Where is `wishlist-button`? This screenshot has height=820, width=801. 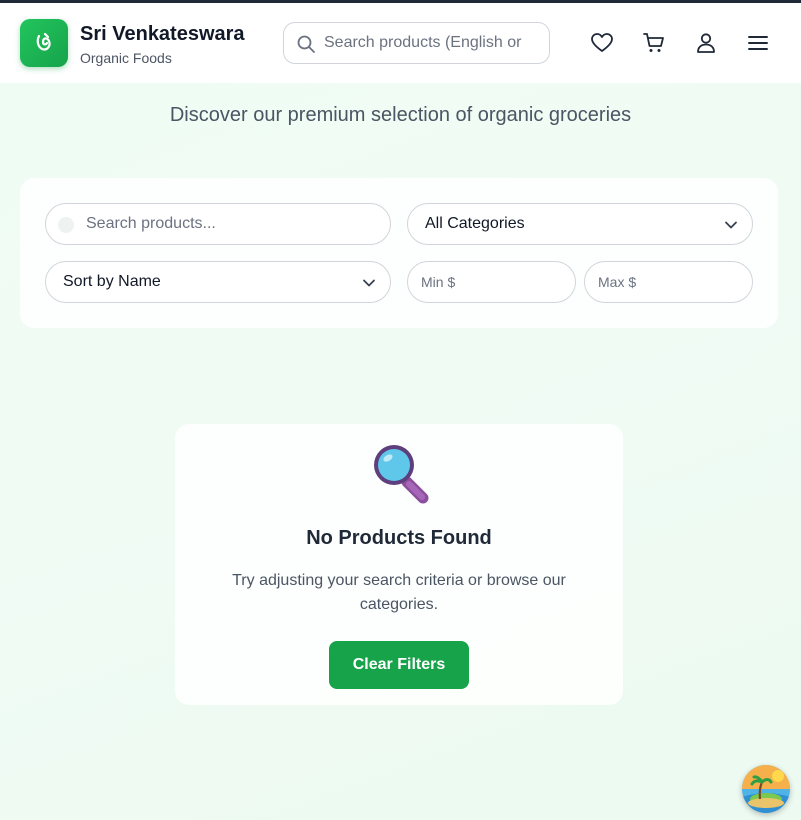
wishlist-button is located at coordinates (602, 43).